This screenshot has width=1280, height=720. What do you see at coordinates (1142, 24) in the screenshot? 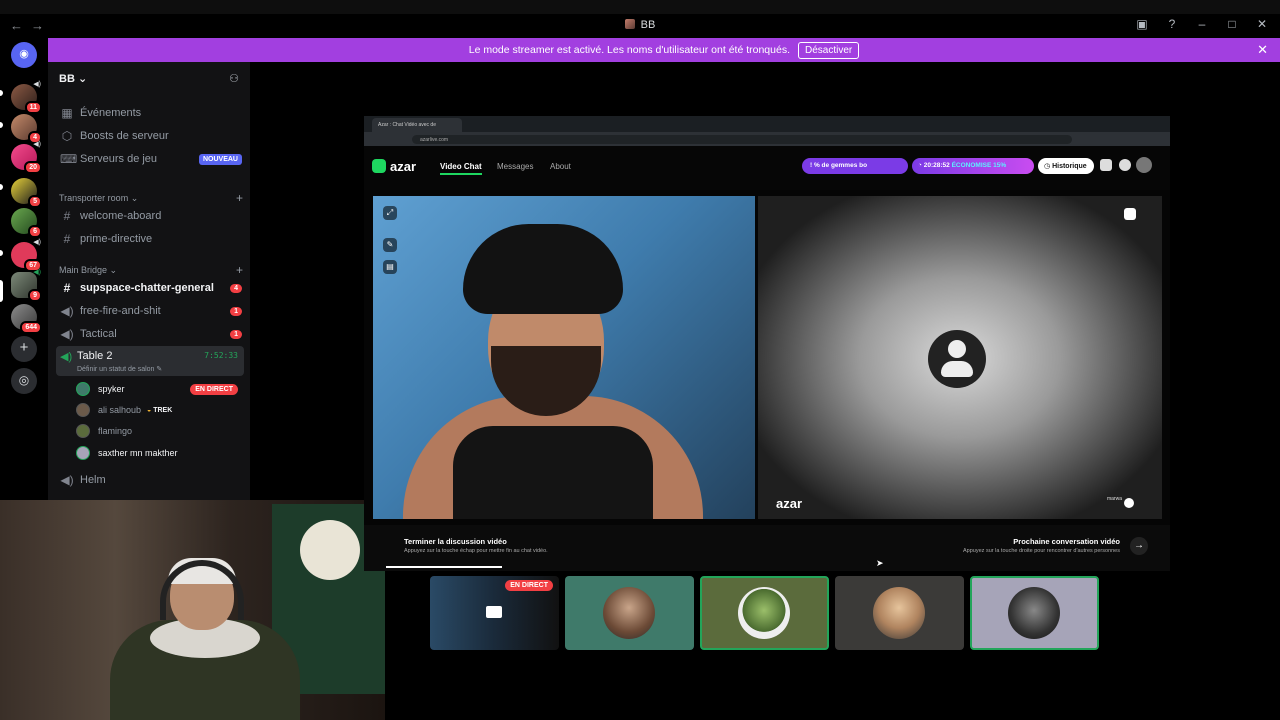
I see `screen-share-icon: ▣` at bounding box center [1142, 24].